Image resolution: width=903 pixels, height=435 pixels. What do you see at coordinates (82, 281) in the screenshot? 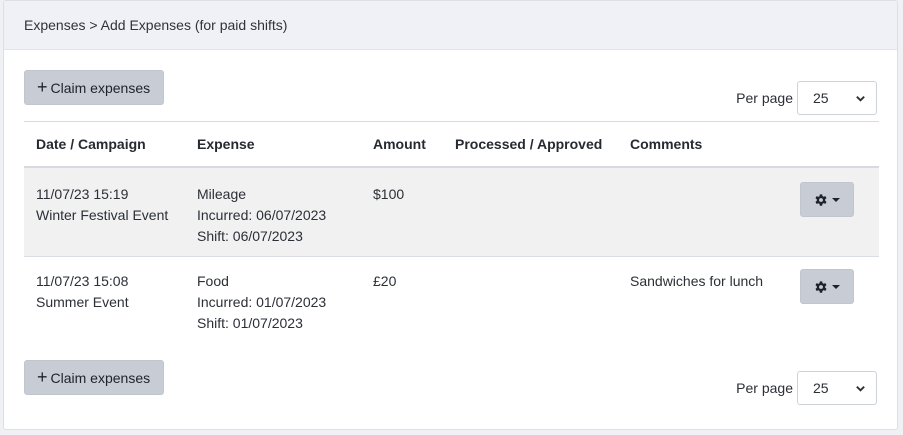
I see `row-datetime: 11/07/23 15:08` at bounding box center [82, 281].